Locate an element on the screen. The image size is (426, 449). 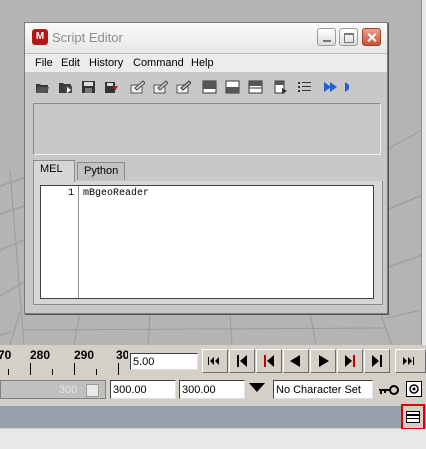
clear-all-button is located at coordinates (183, 87).